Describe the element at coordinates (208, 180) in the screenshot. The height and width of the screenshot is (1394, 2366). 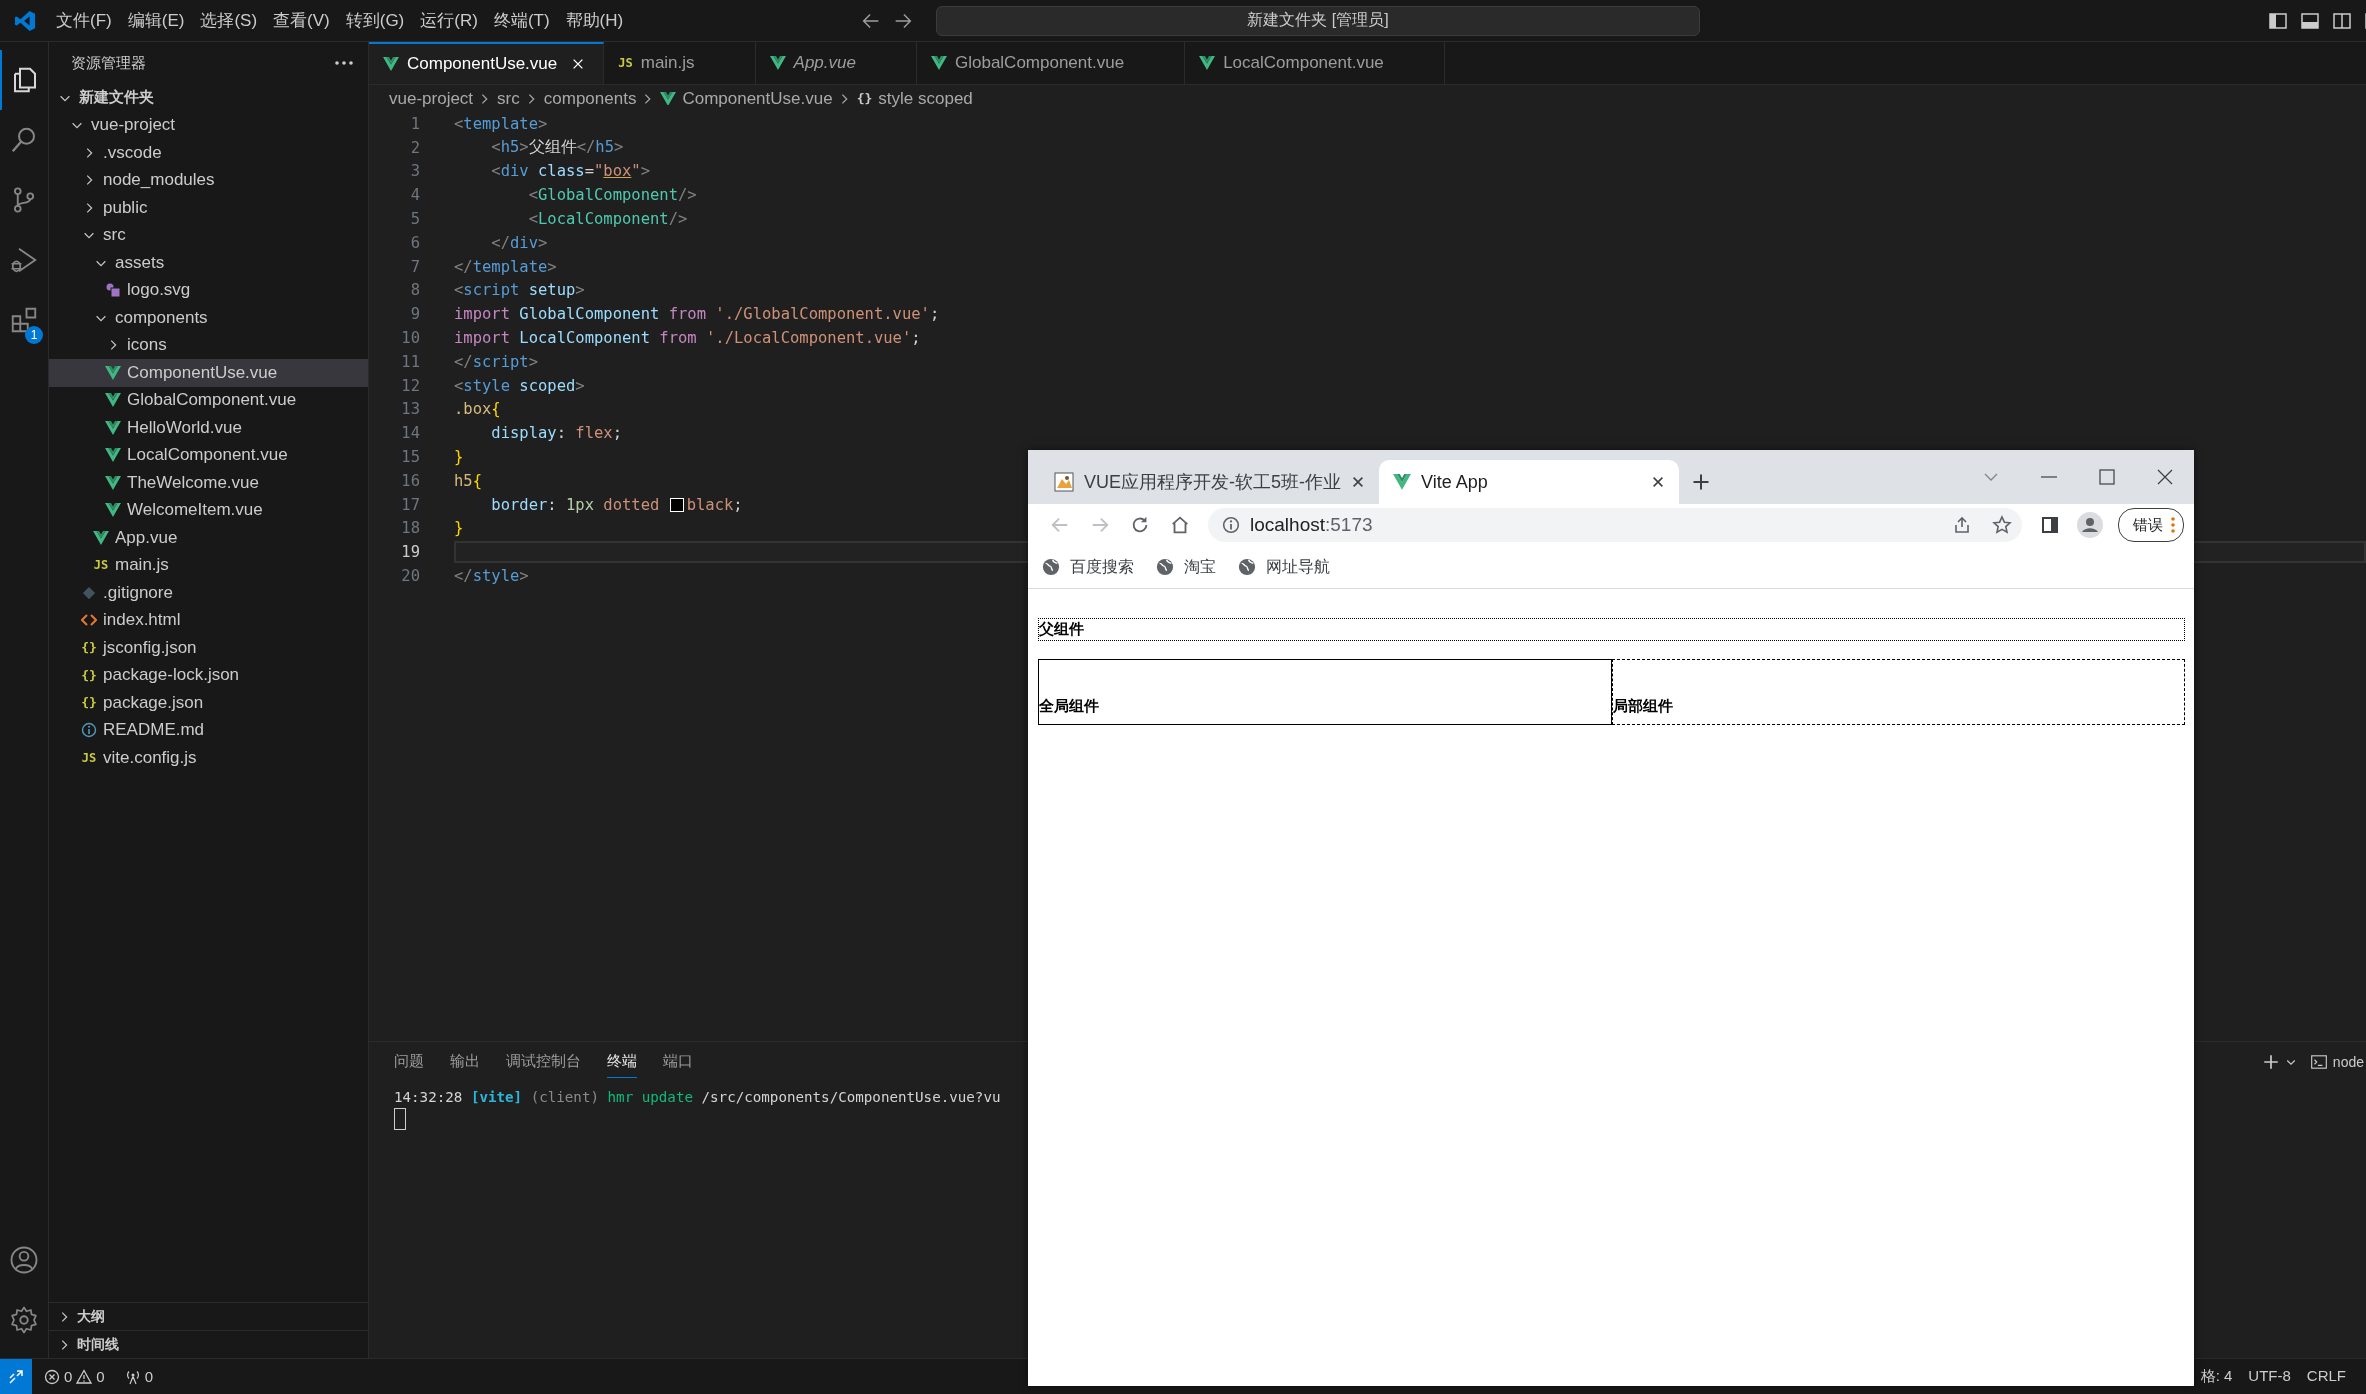
I see `folder-item: node_modules` at that location.